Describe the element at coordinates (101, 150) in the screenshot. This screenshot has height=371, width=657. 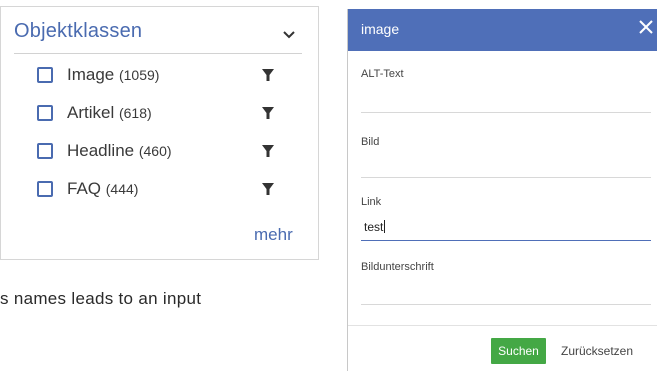
I see `facet-item-label: Headline` at that location.